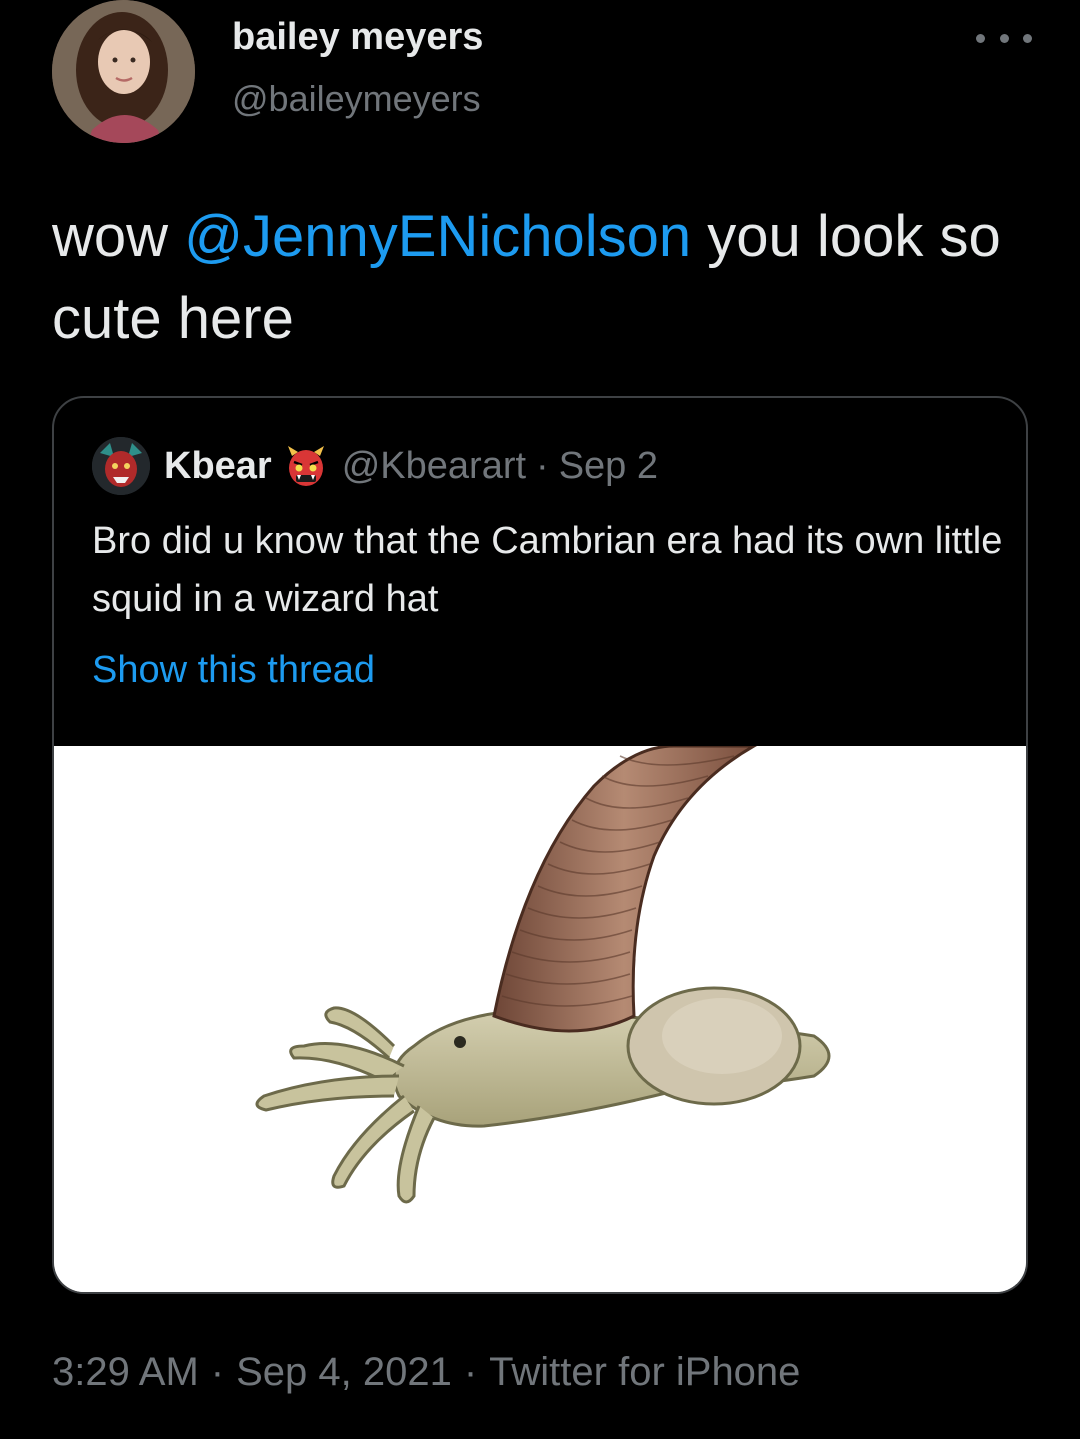 This screenshot has height=1439, width=1080. I want to click on author-avatar, so click(123, 71).